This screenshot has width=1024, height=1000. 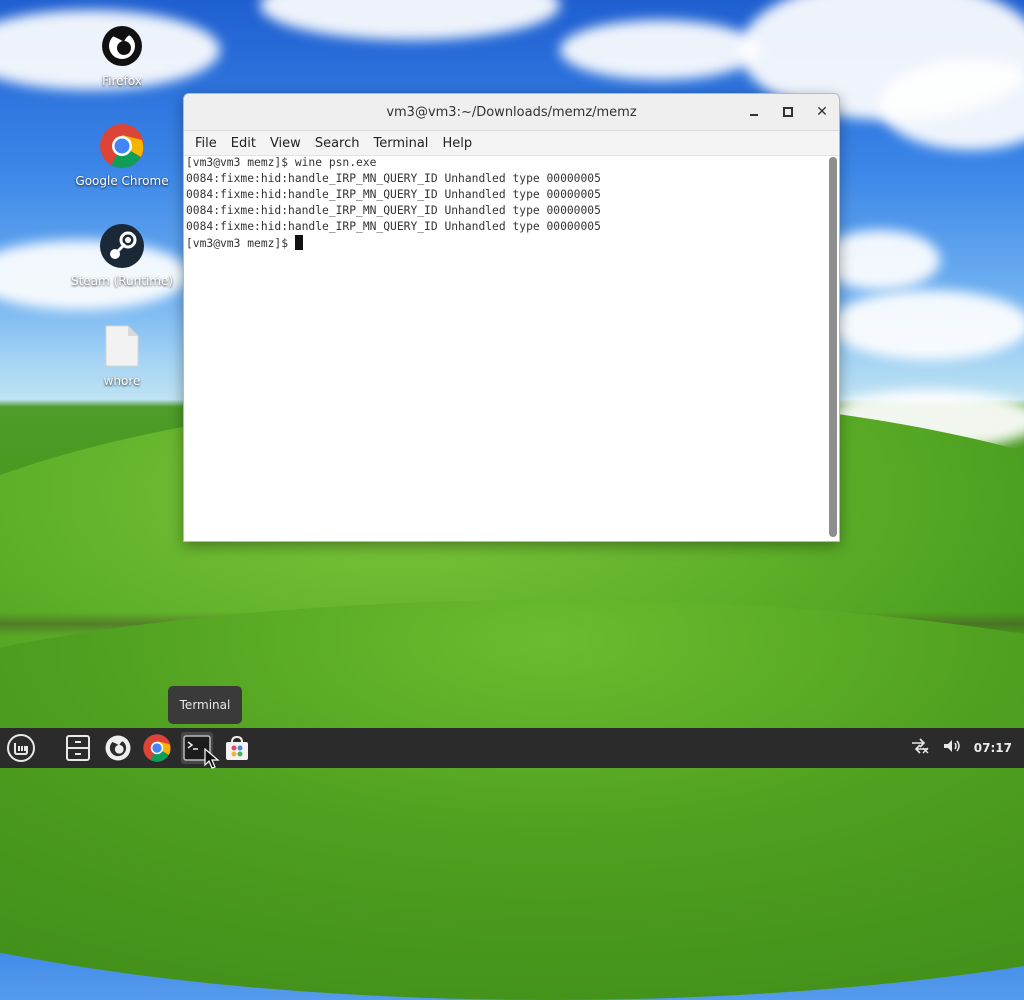 I want to click on menu-file: File, so click(x=206, y=143).